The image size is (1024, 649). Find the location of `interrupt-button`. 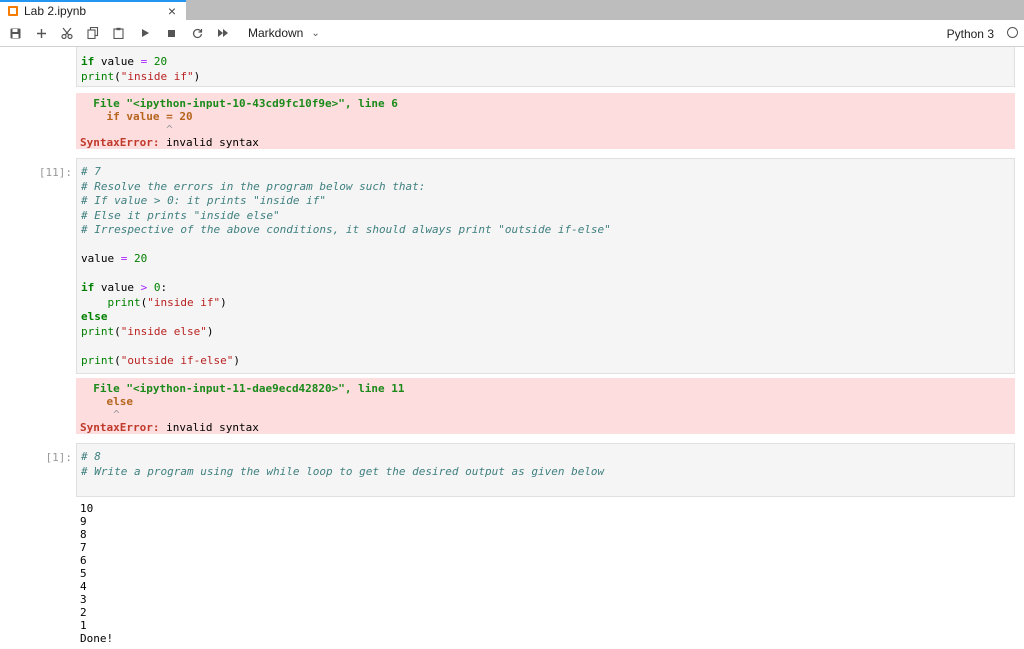

interrupt-button is located at coordinates (171, 33).